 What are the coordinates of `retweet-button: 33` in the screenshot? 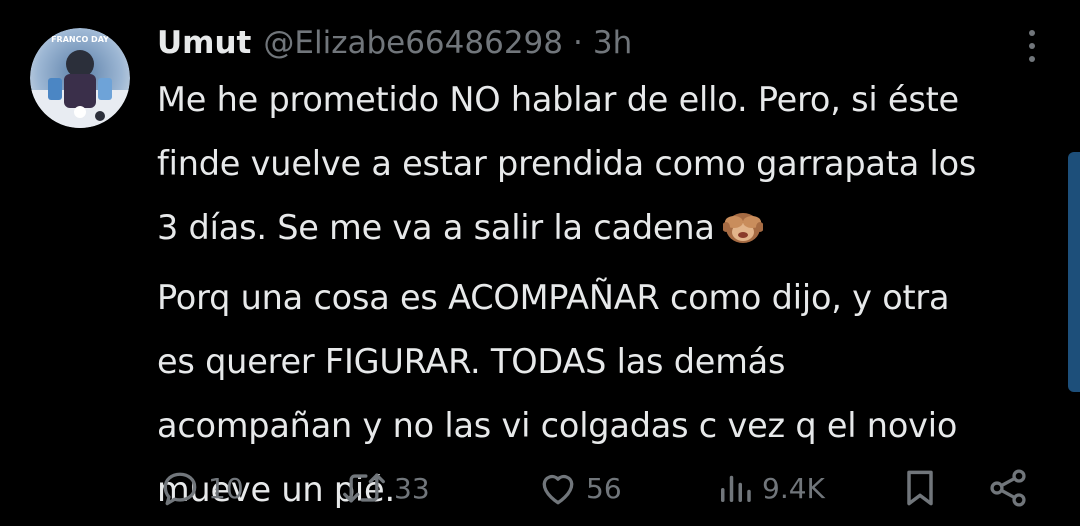 It's located at (385, 488).